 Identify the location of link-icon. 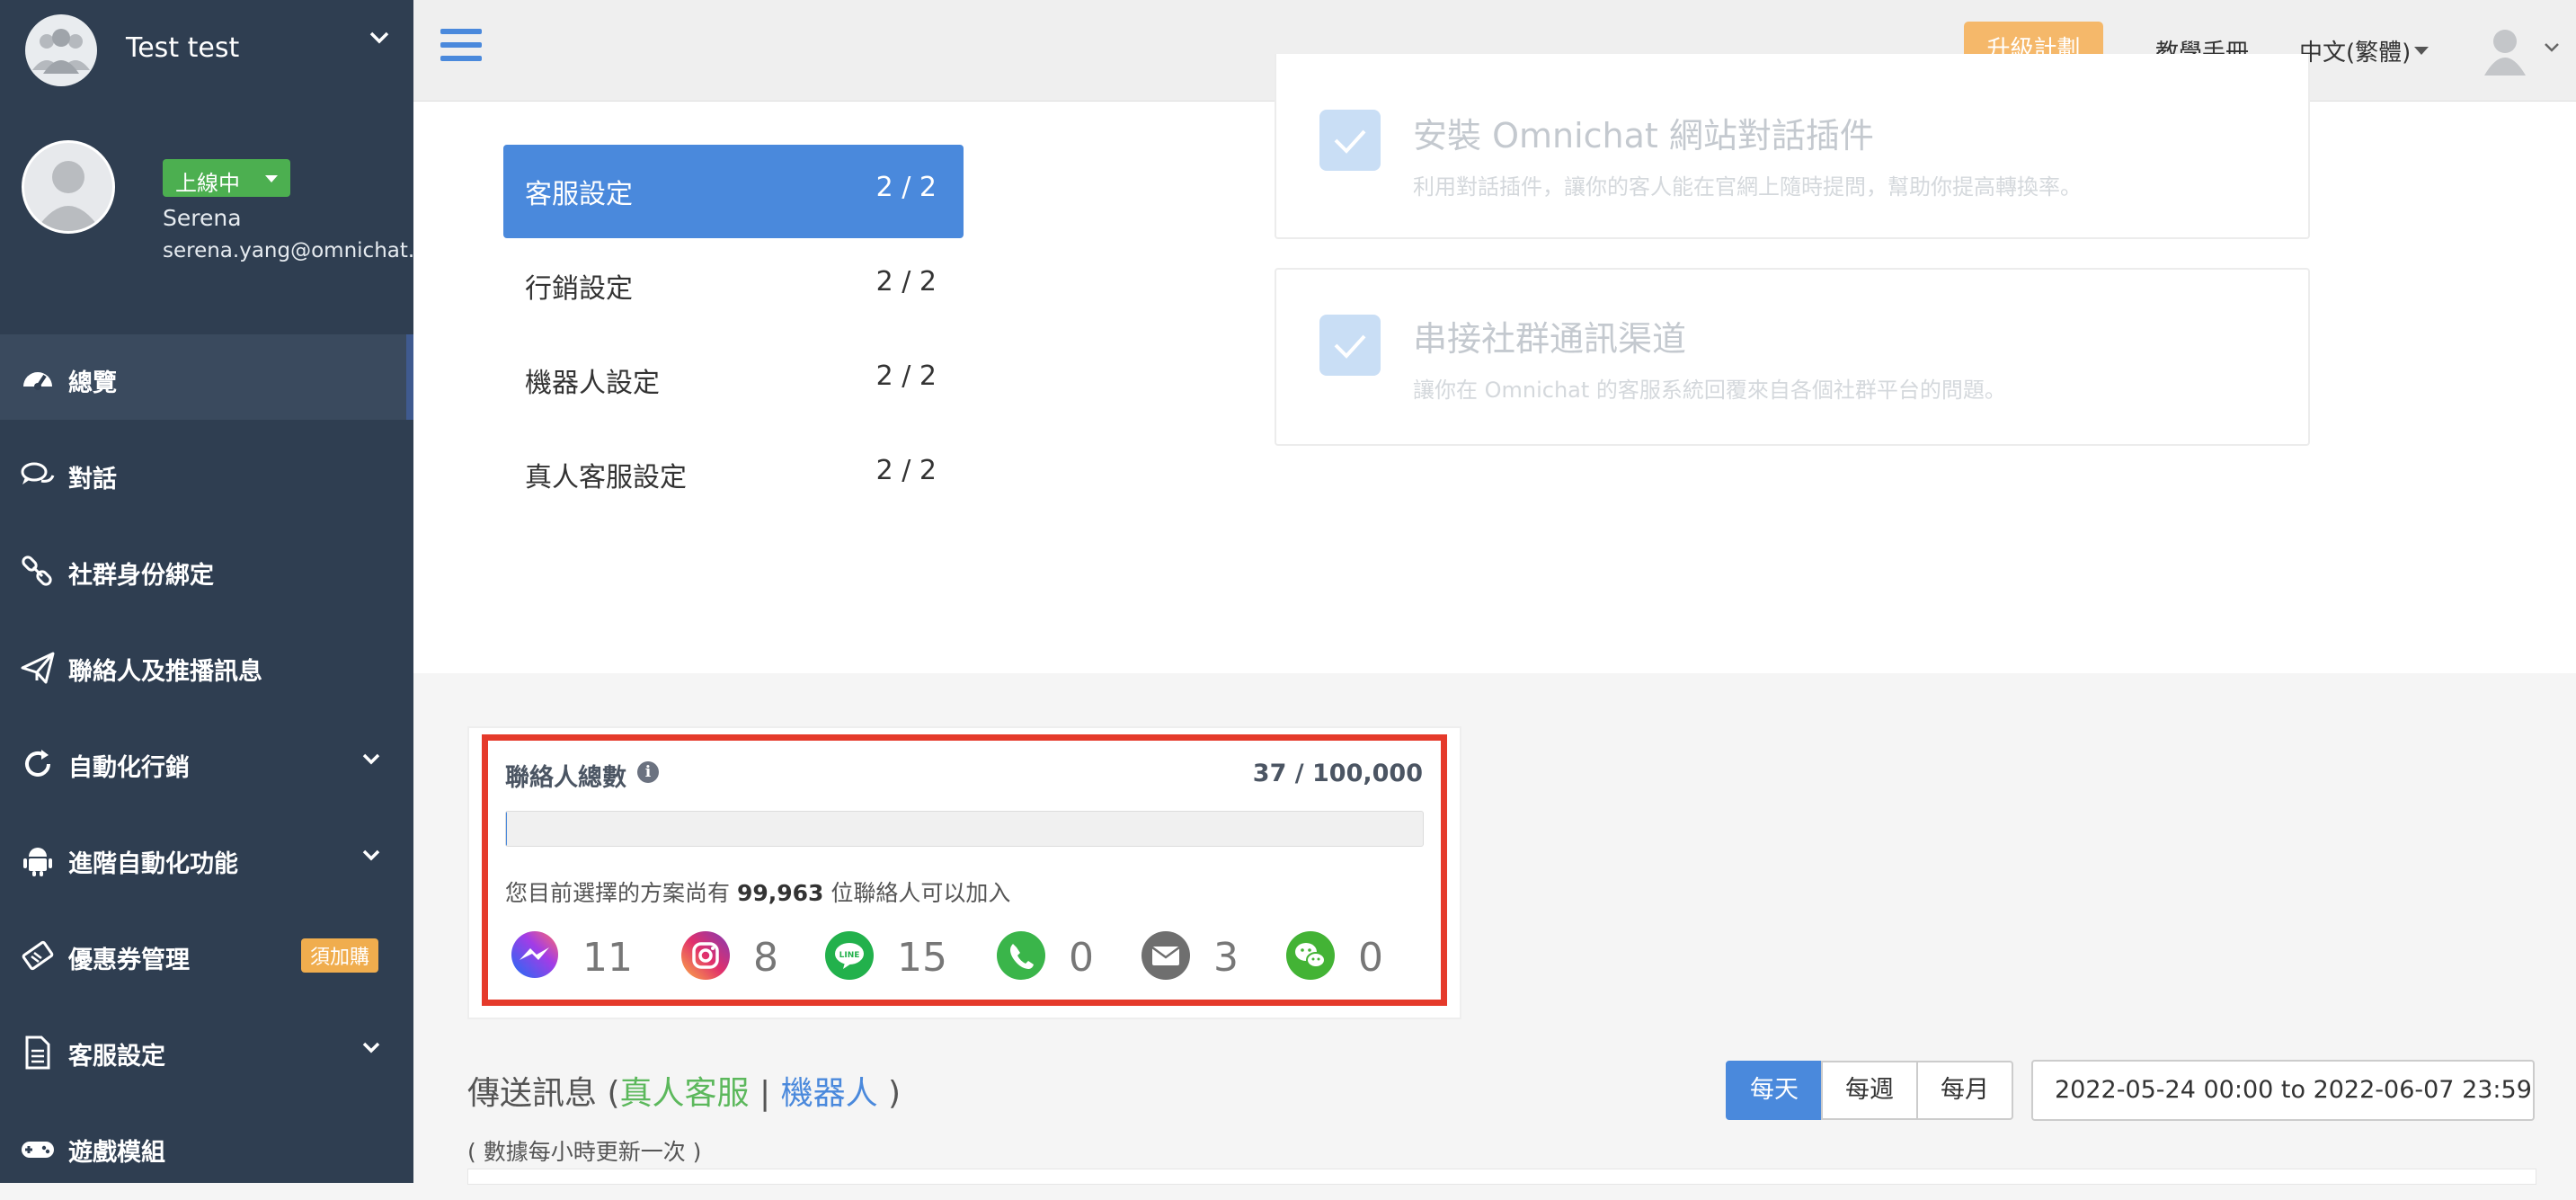
(38, 572).